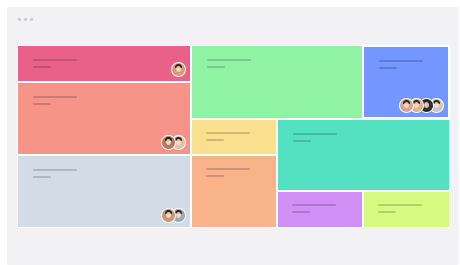  I want to click on card-gray-blue, so click(104, 191).